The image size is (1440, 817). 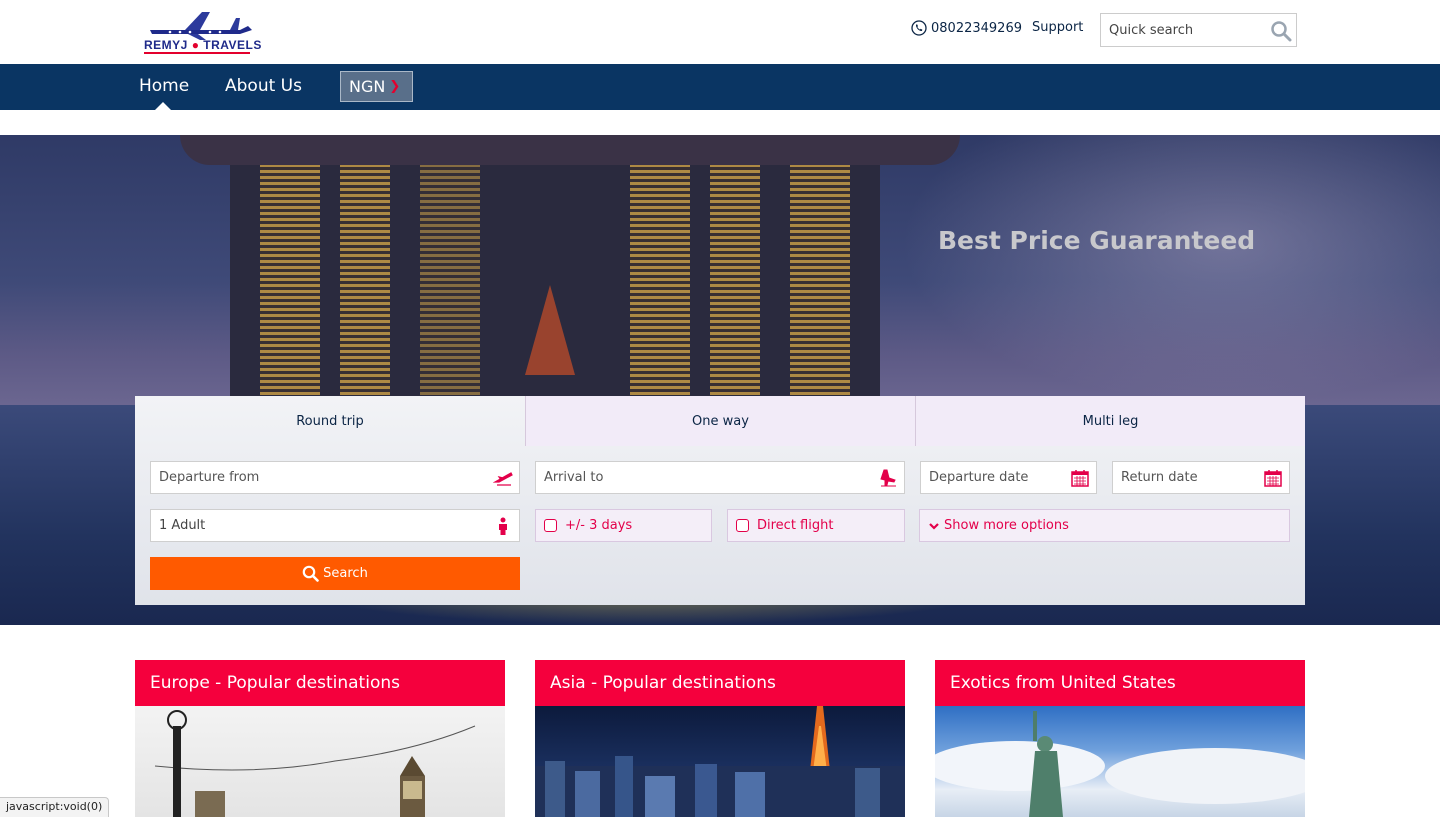 I want to click on flexible-days-checkbox, so click(x=550, y=525).